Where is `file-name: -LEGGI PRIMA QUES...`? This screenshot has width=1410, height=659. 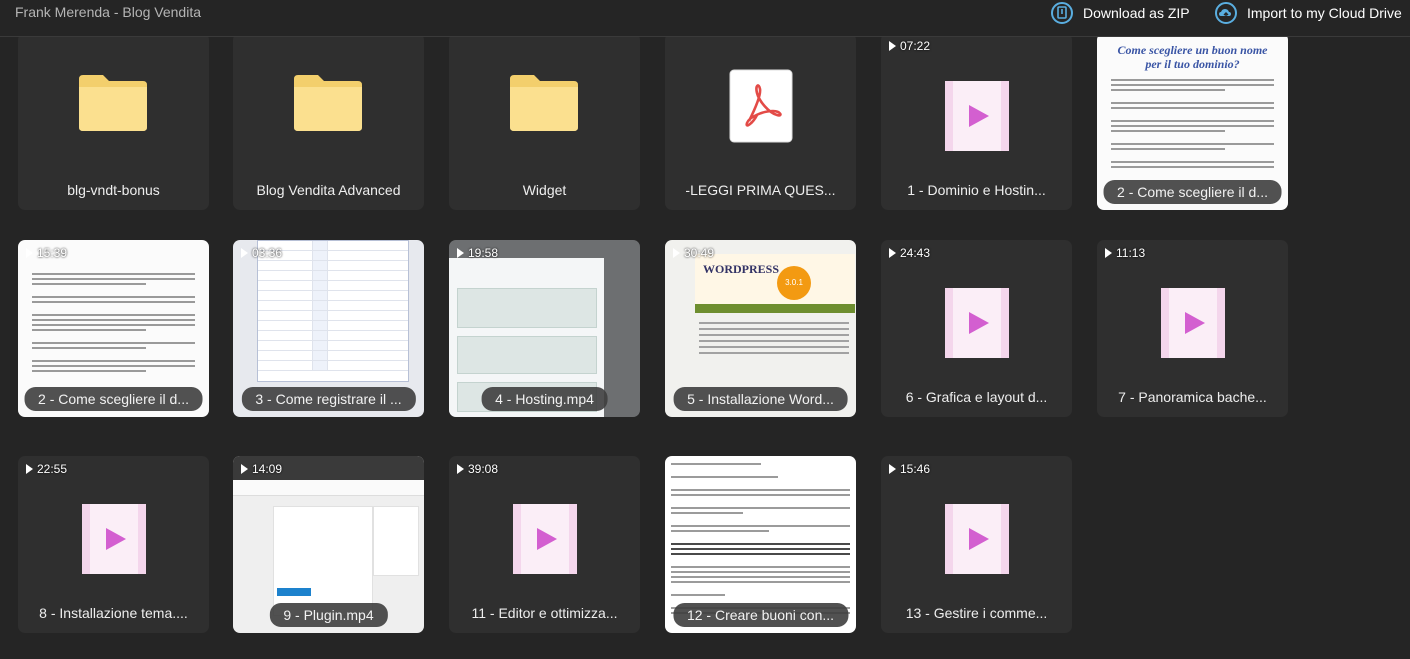 file-name: -LEGGI PRIMA QUES... is located at coordinates (760, 190).